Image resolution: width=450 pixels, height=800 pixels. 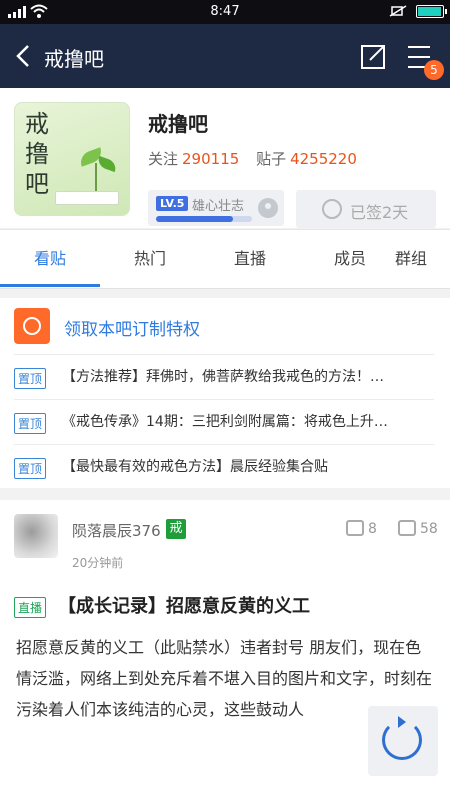 What do you see at coordinates (323, 159) in the screenshot?
I see `posts-count: 4255220` at bounding box center [323, 159].